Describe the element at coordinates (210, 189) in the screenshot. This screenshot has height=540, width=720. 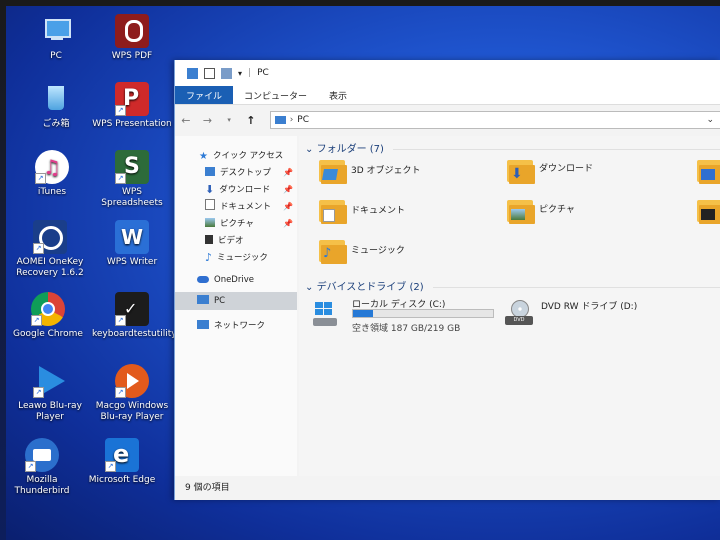
I see `download-arrow-icon: ⬇` at that location.